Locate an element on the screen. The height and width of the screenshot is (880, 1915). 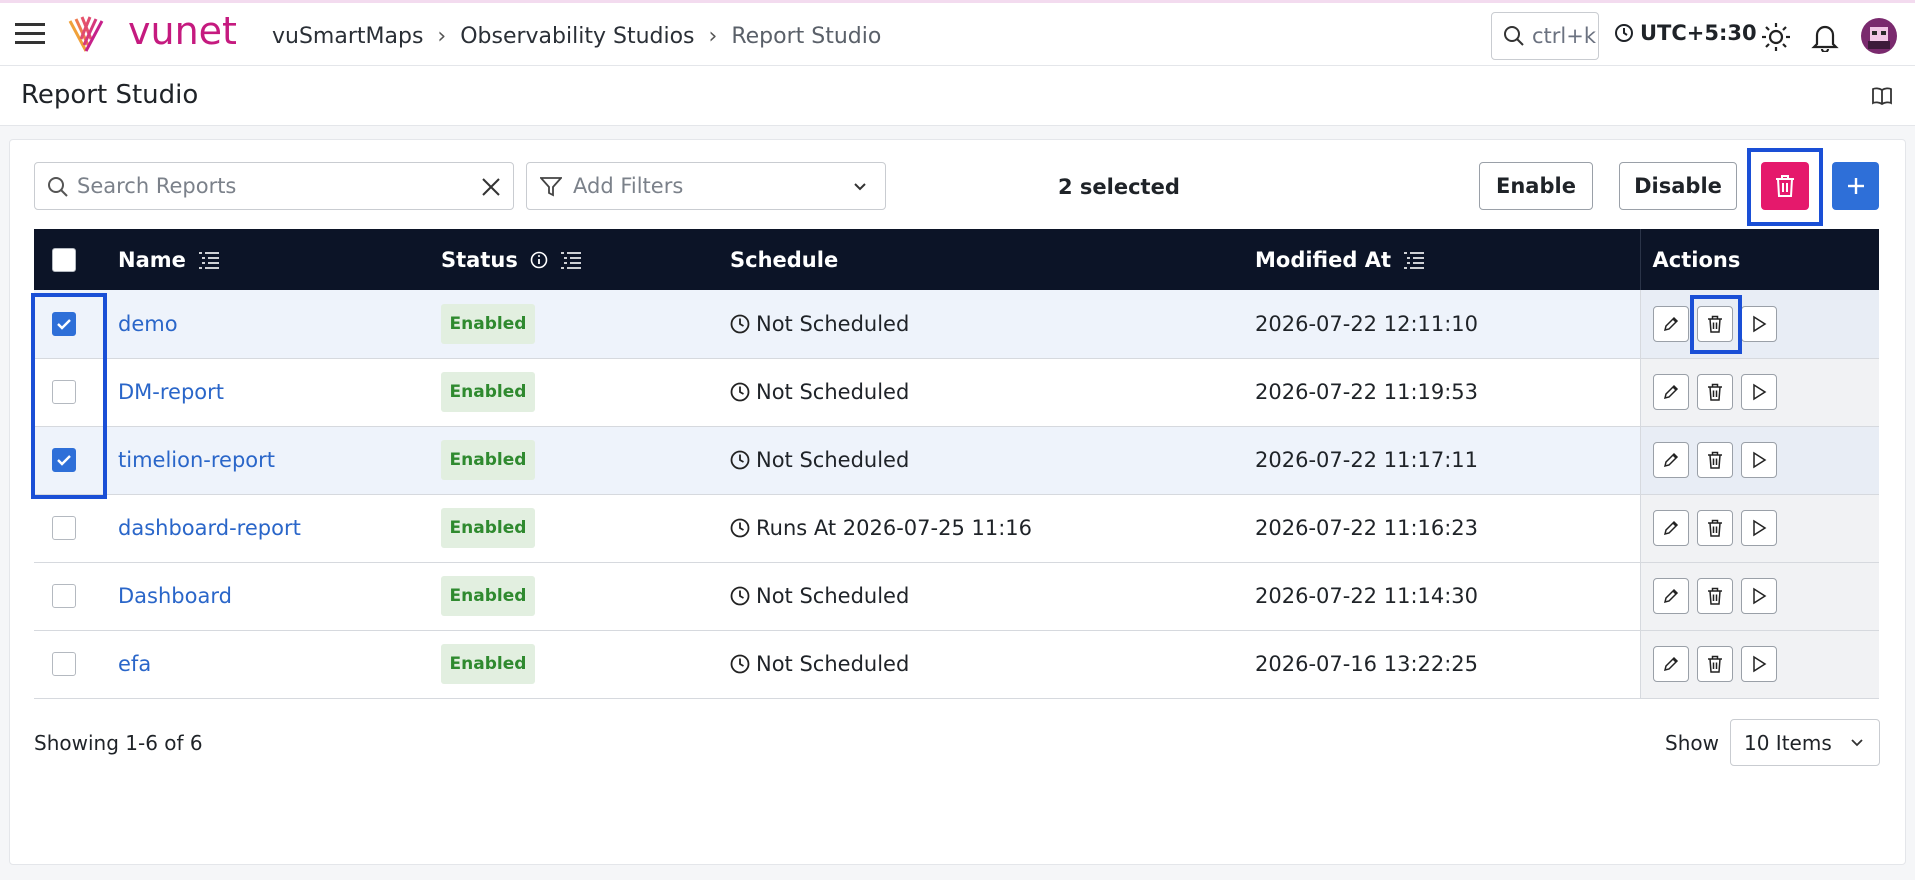
clear-search-icon is located at coordinates (491, 187).